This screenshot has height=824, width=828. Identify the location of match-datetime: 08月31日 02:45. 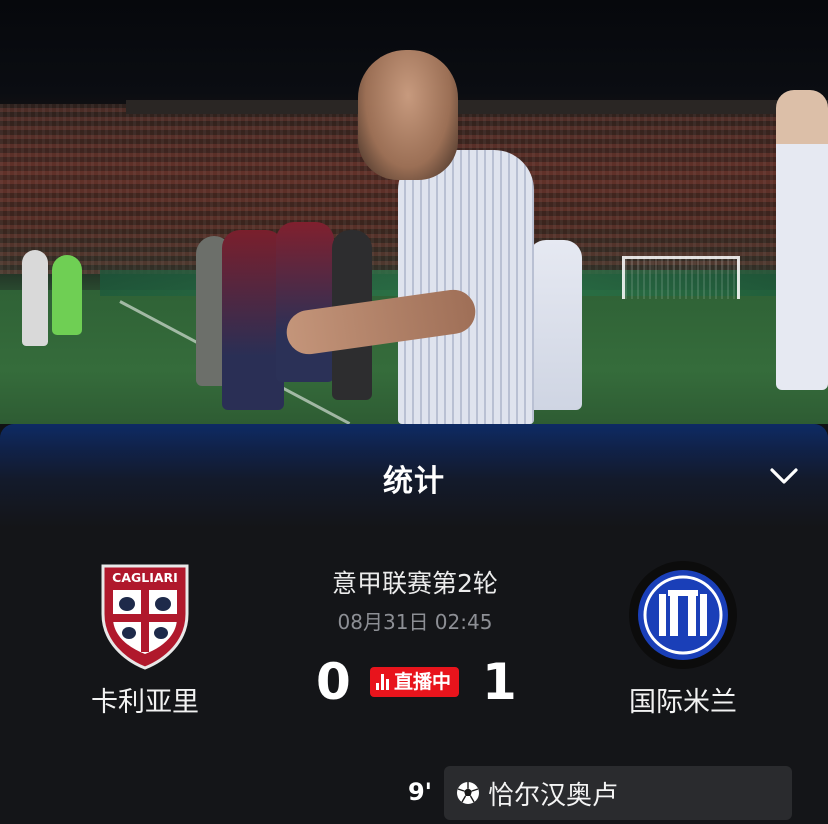
(415, 622).